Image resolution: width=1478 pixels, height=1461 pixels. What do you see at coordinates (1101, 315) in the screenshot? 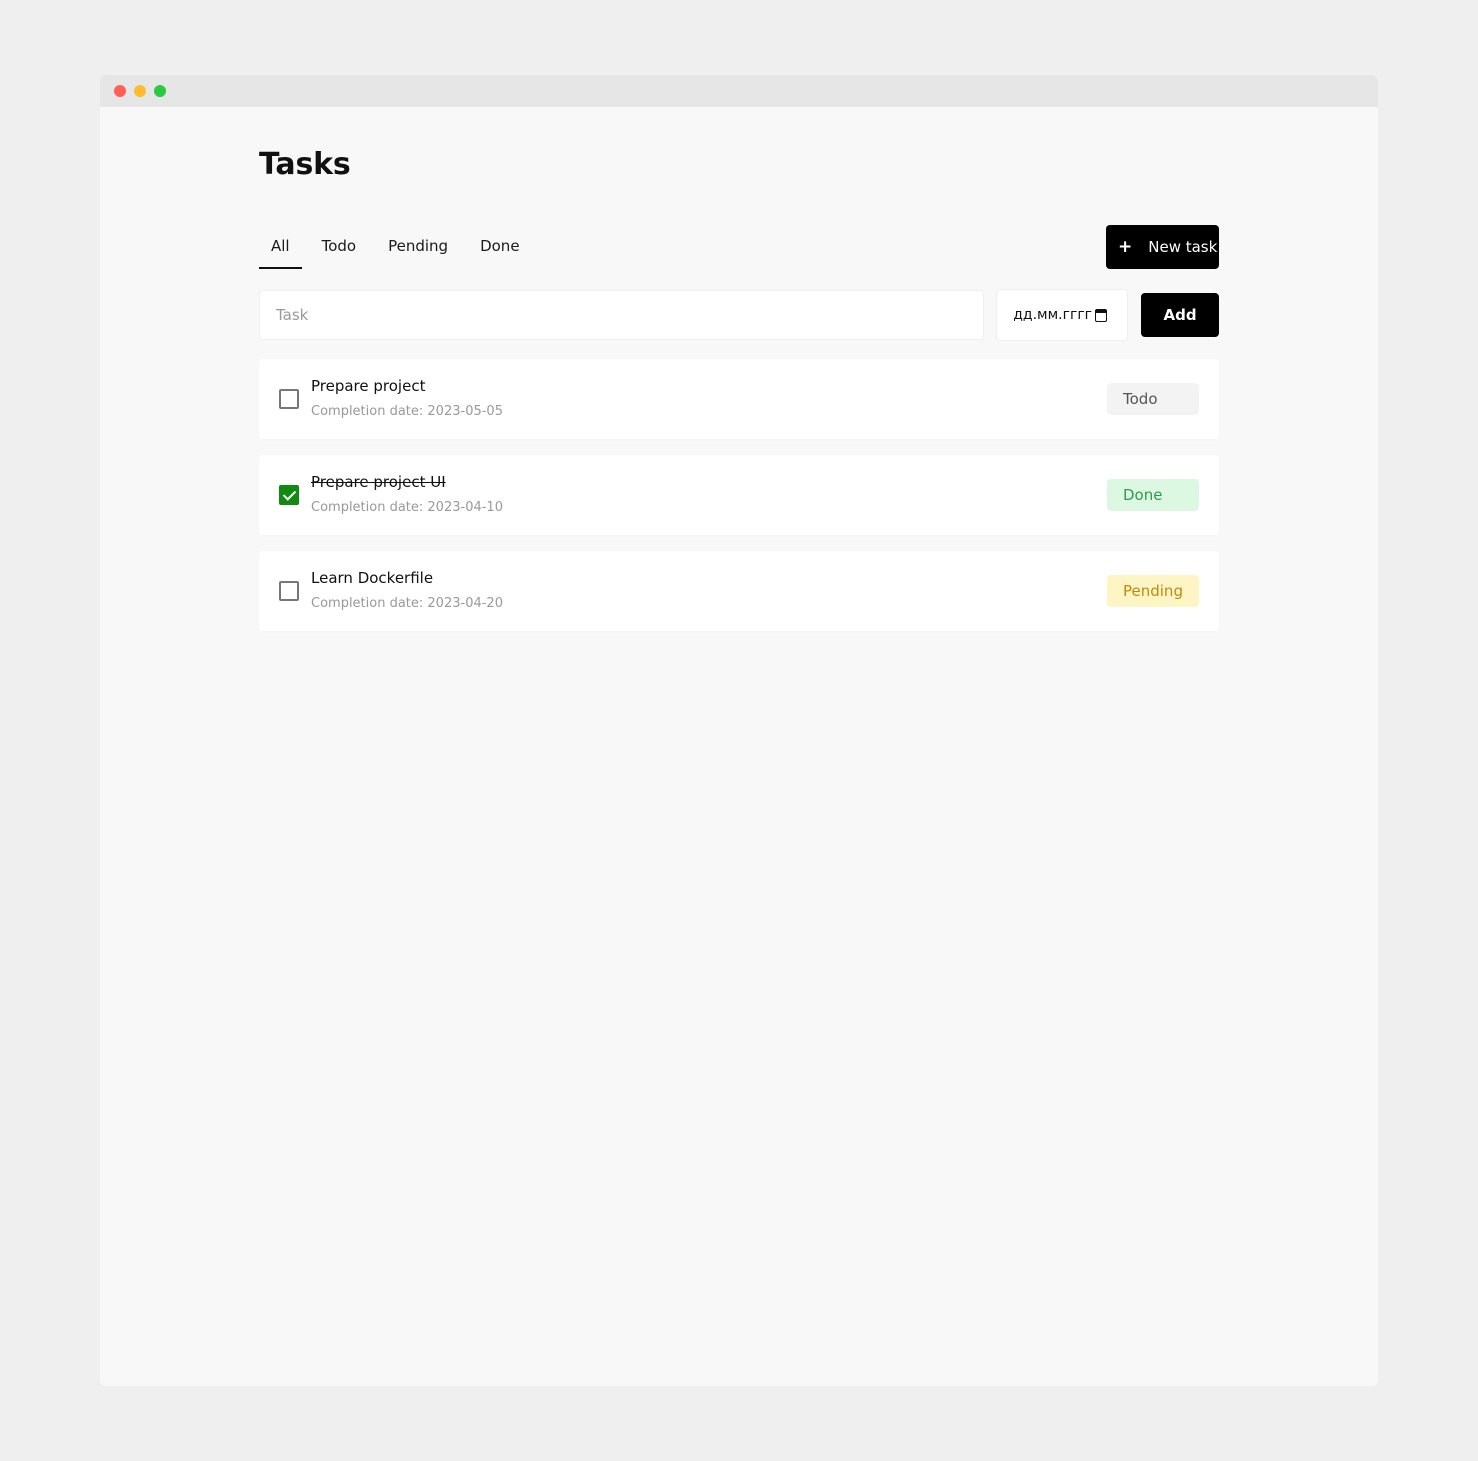
I see `calendar-icon` at bounding box center [1101, 315].